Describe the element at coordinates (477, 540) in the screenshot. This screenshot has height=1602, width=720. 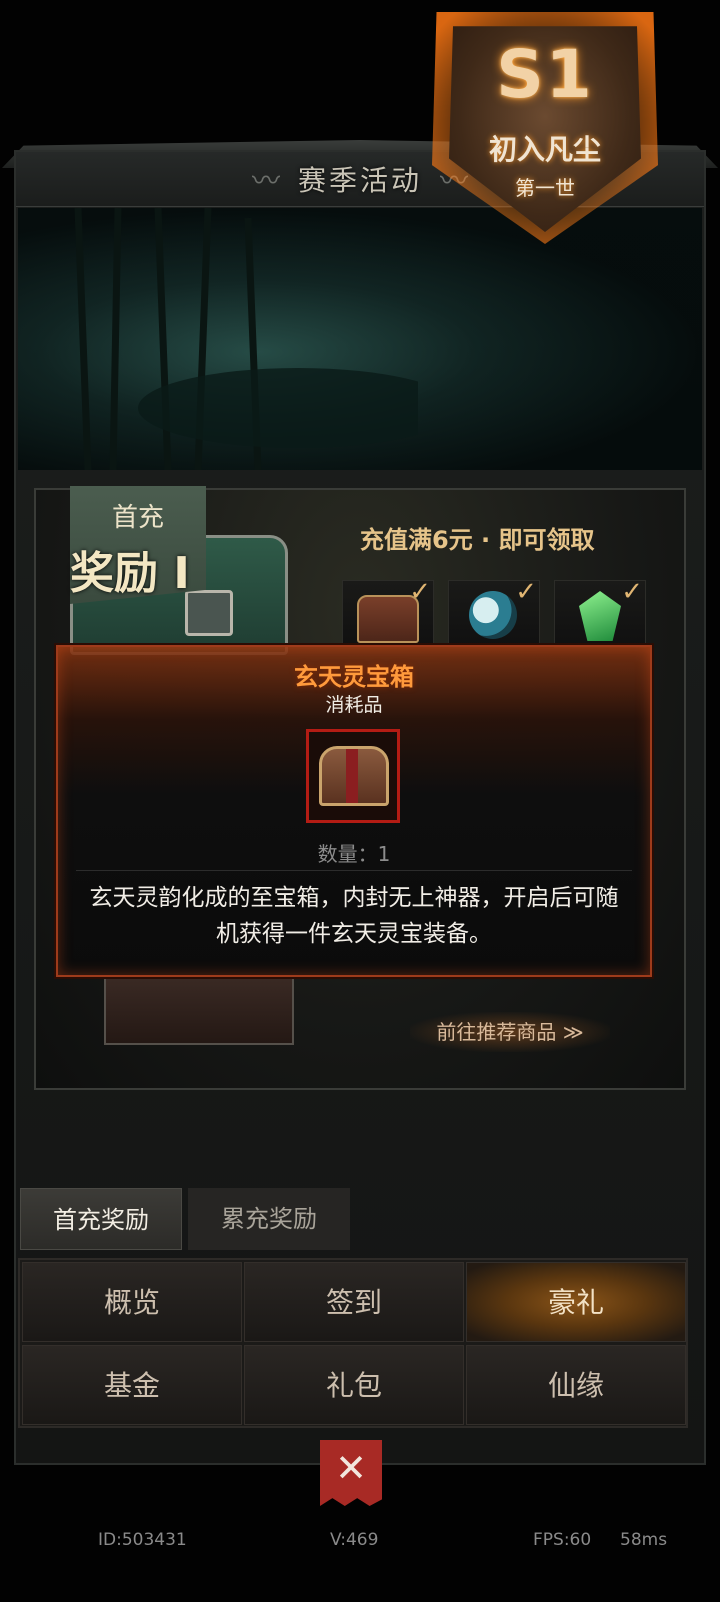
I see `recharge-condition: 充值满6元 · 即可领取` at that location.